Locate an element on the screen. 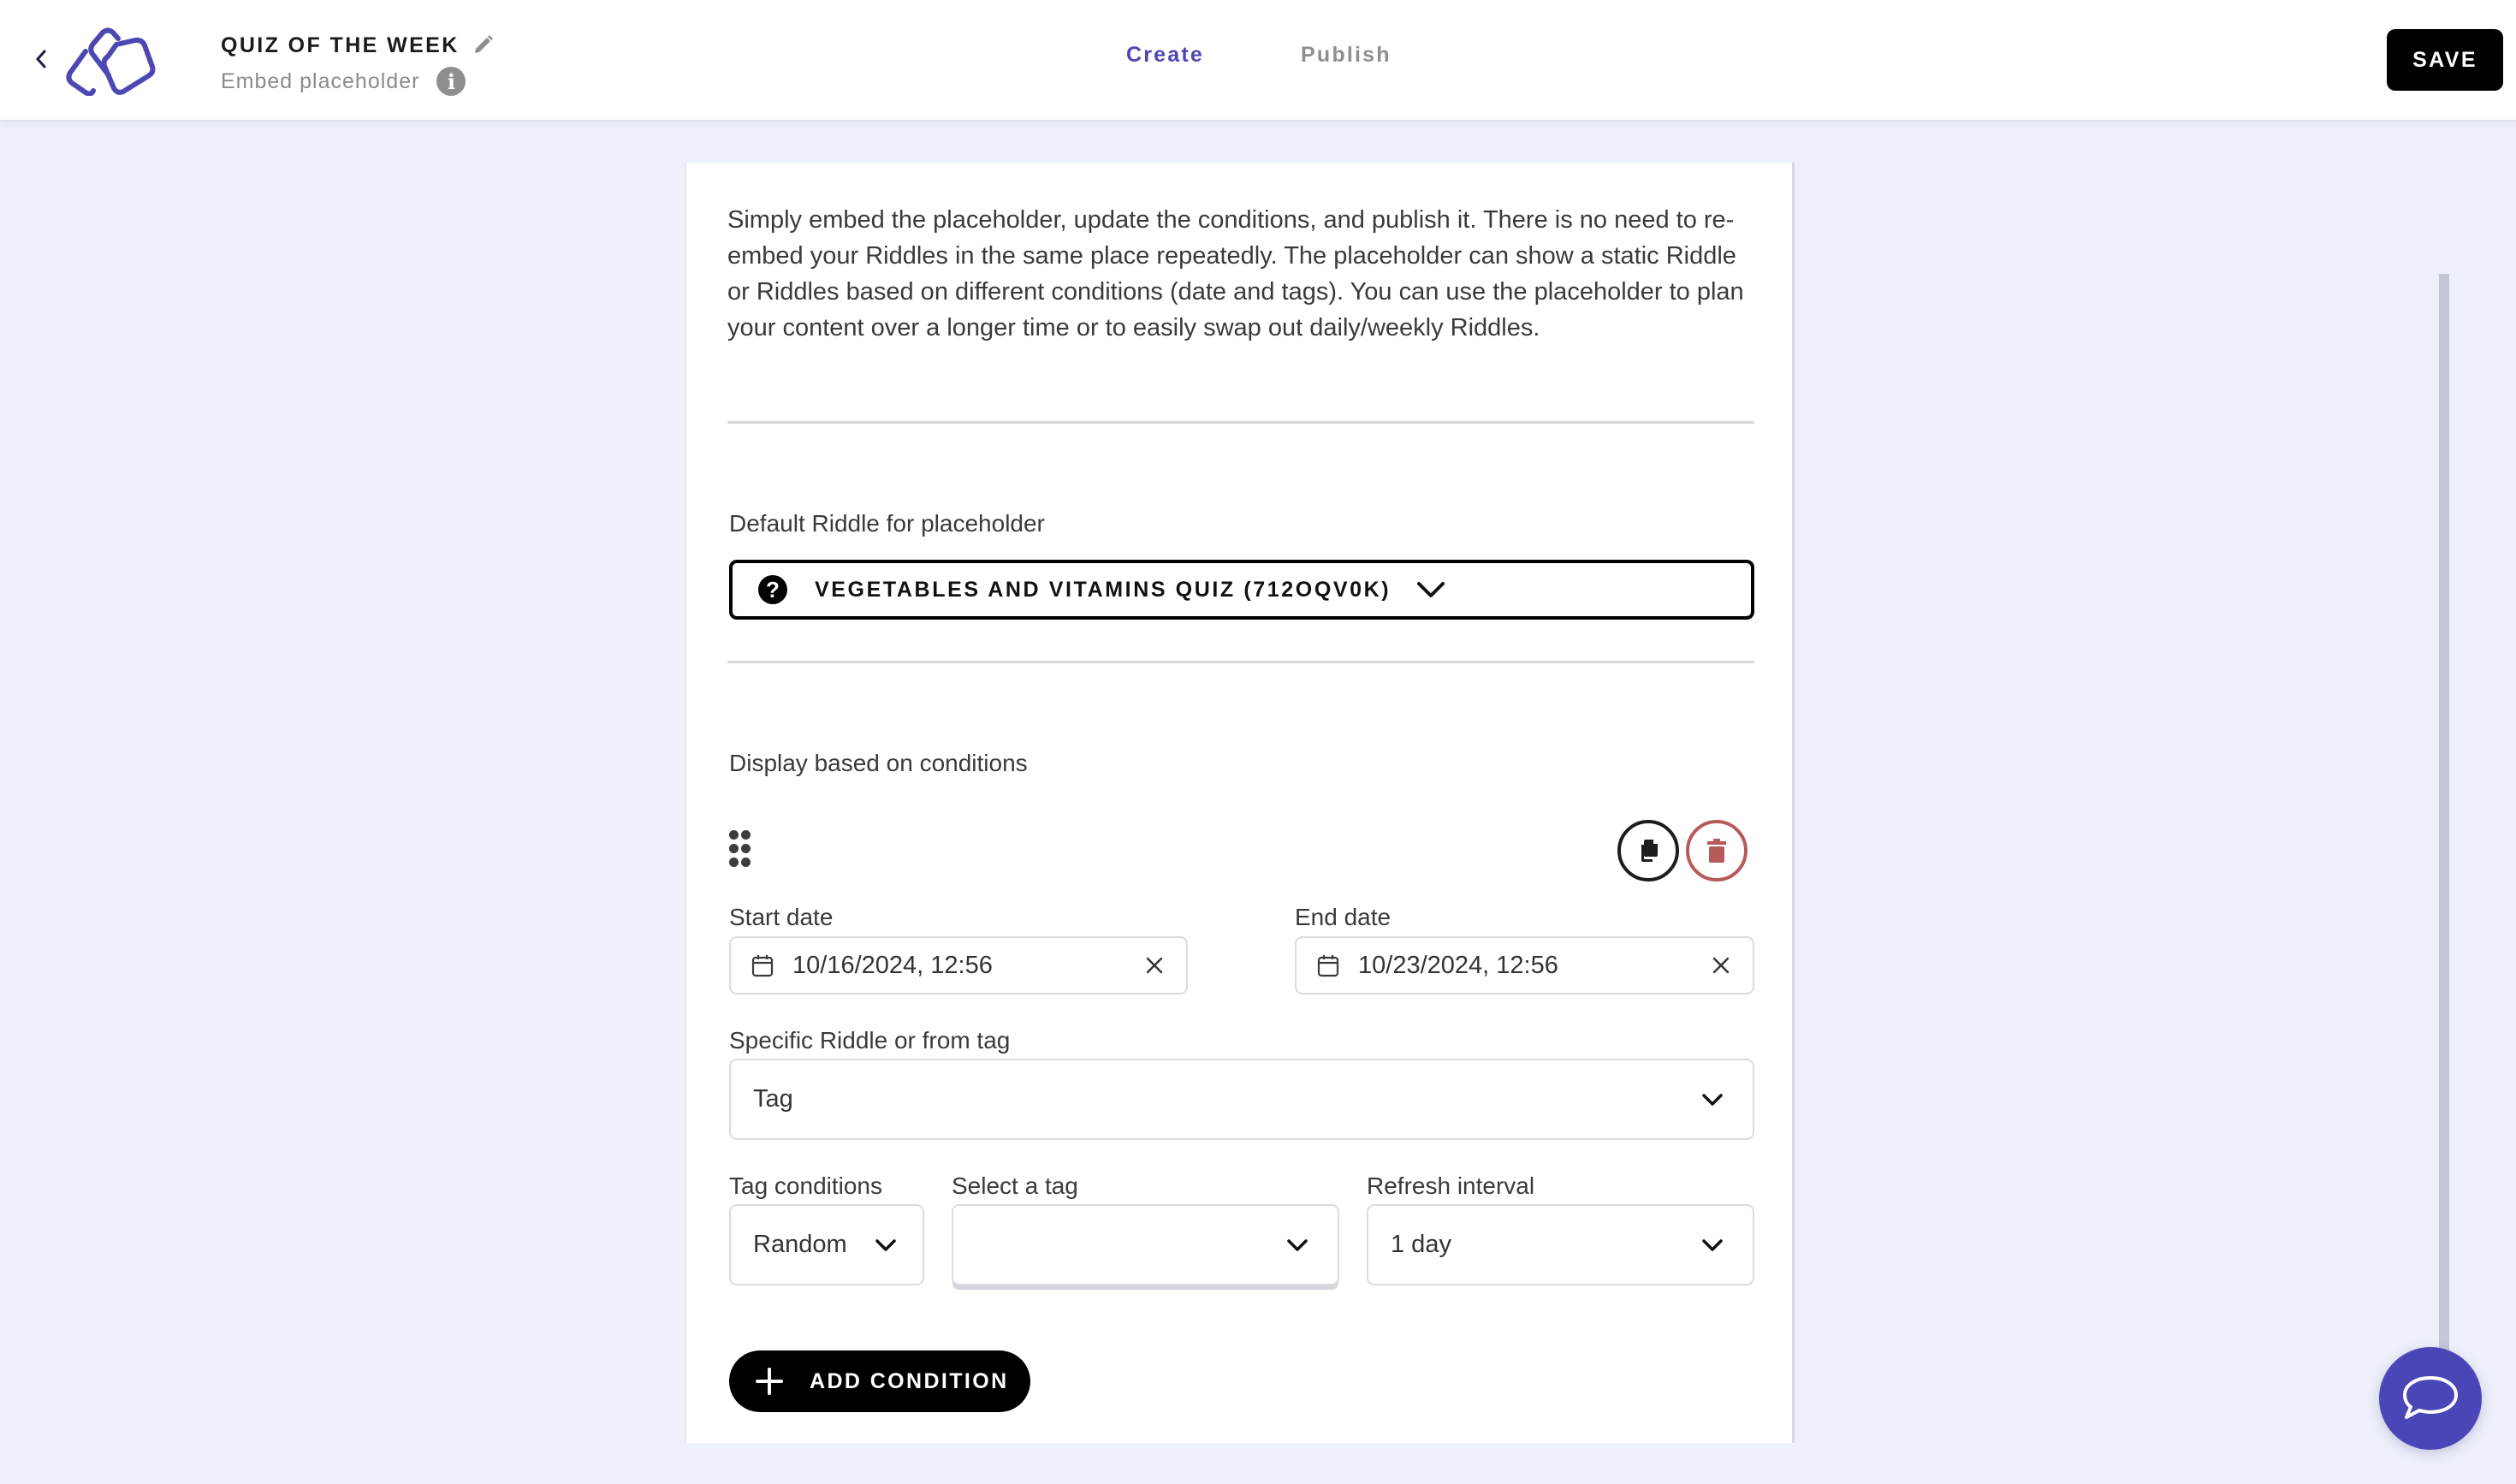 Image resolution: width=2516 pixels, height=1484 pixels. tab-publish: Publish is located at coordinates (1346, 56).